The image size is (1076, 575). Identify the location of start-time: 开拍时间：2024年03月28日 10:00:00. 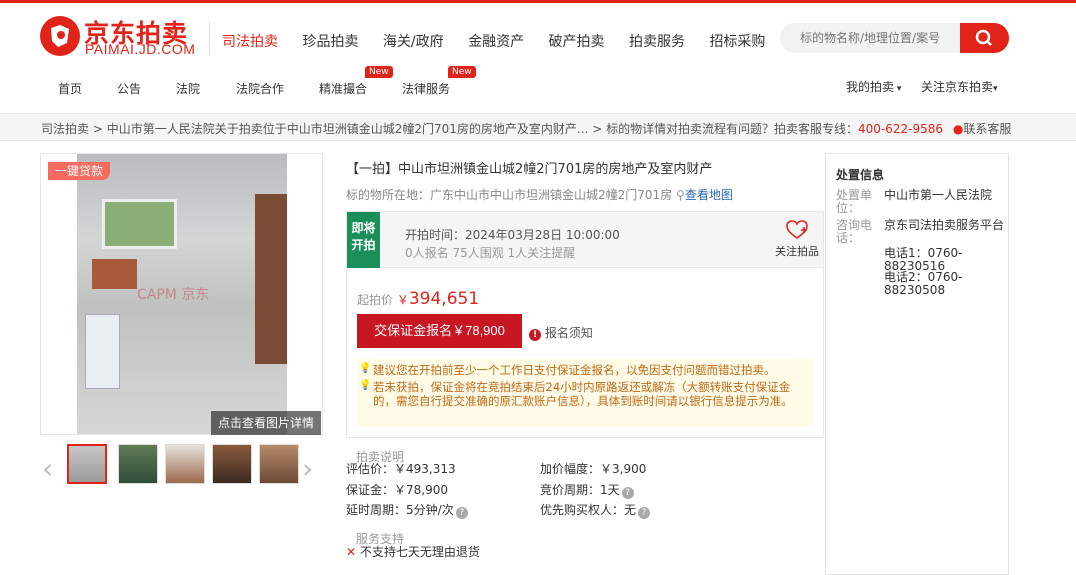
(512, 234).